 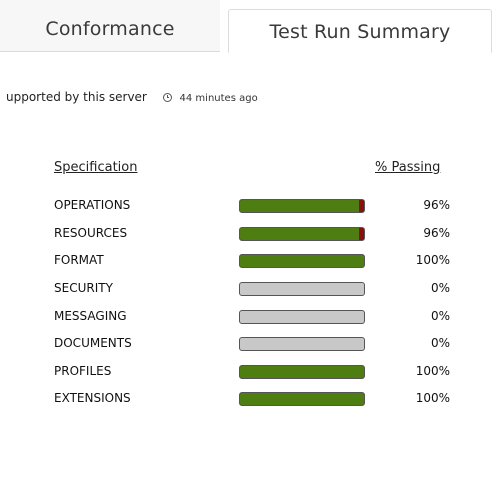 I want to click on tab-bar: Conformance Test Run Summary, so click(x=250, y=26).